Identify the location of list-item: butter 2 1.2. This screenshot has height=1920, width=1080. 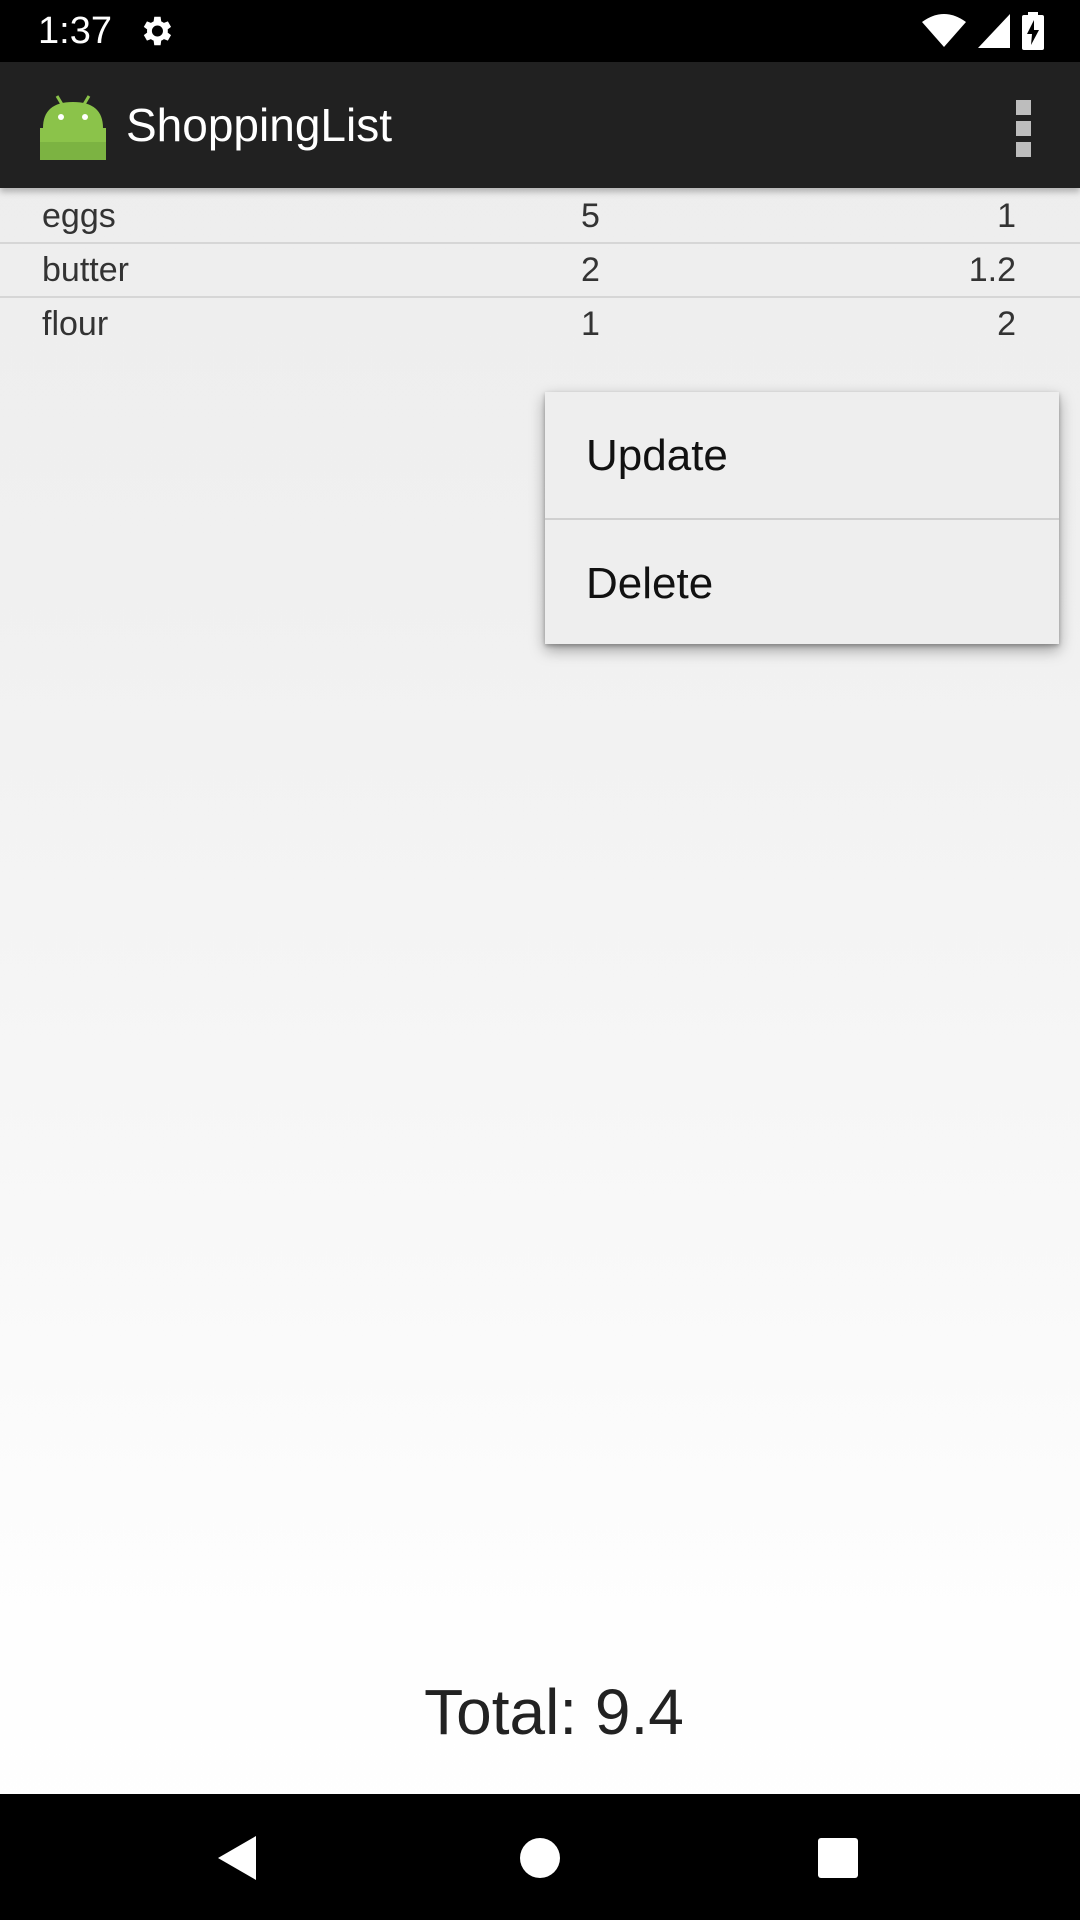
(540, 271).